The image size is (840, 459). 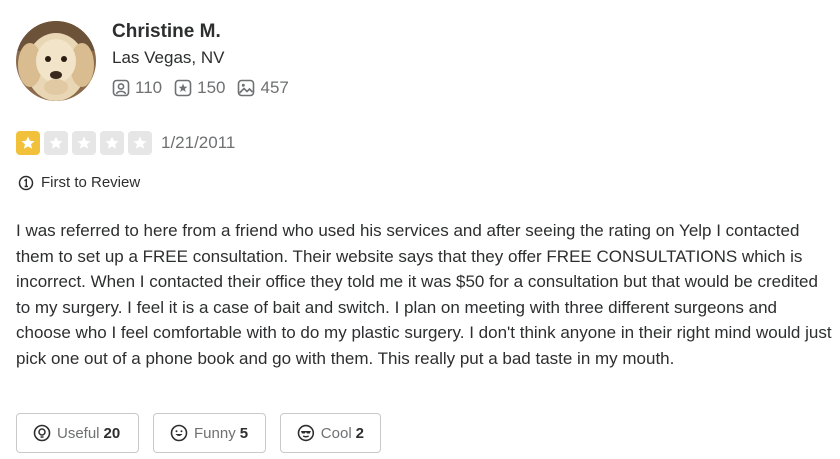 What do you see at coordinates (26, 182) in the screenshot?
I see `first-review-icon` at bounding box center [26, 182].